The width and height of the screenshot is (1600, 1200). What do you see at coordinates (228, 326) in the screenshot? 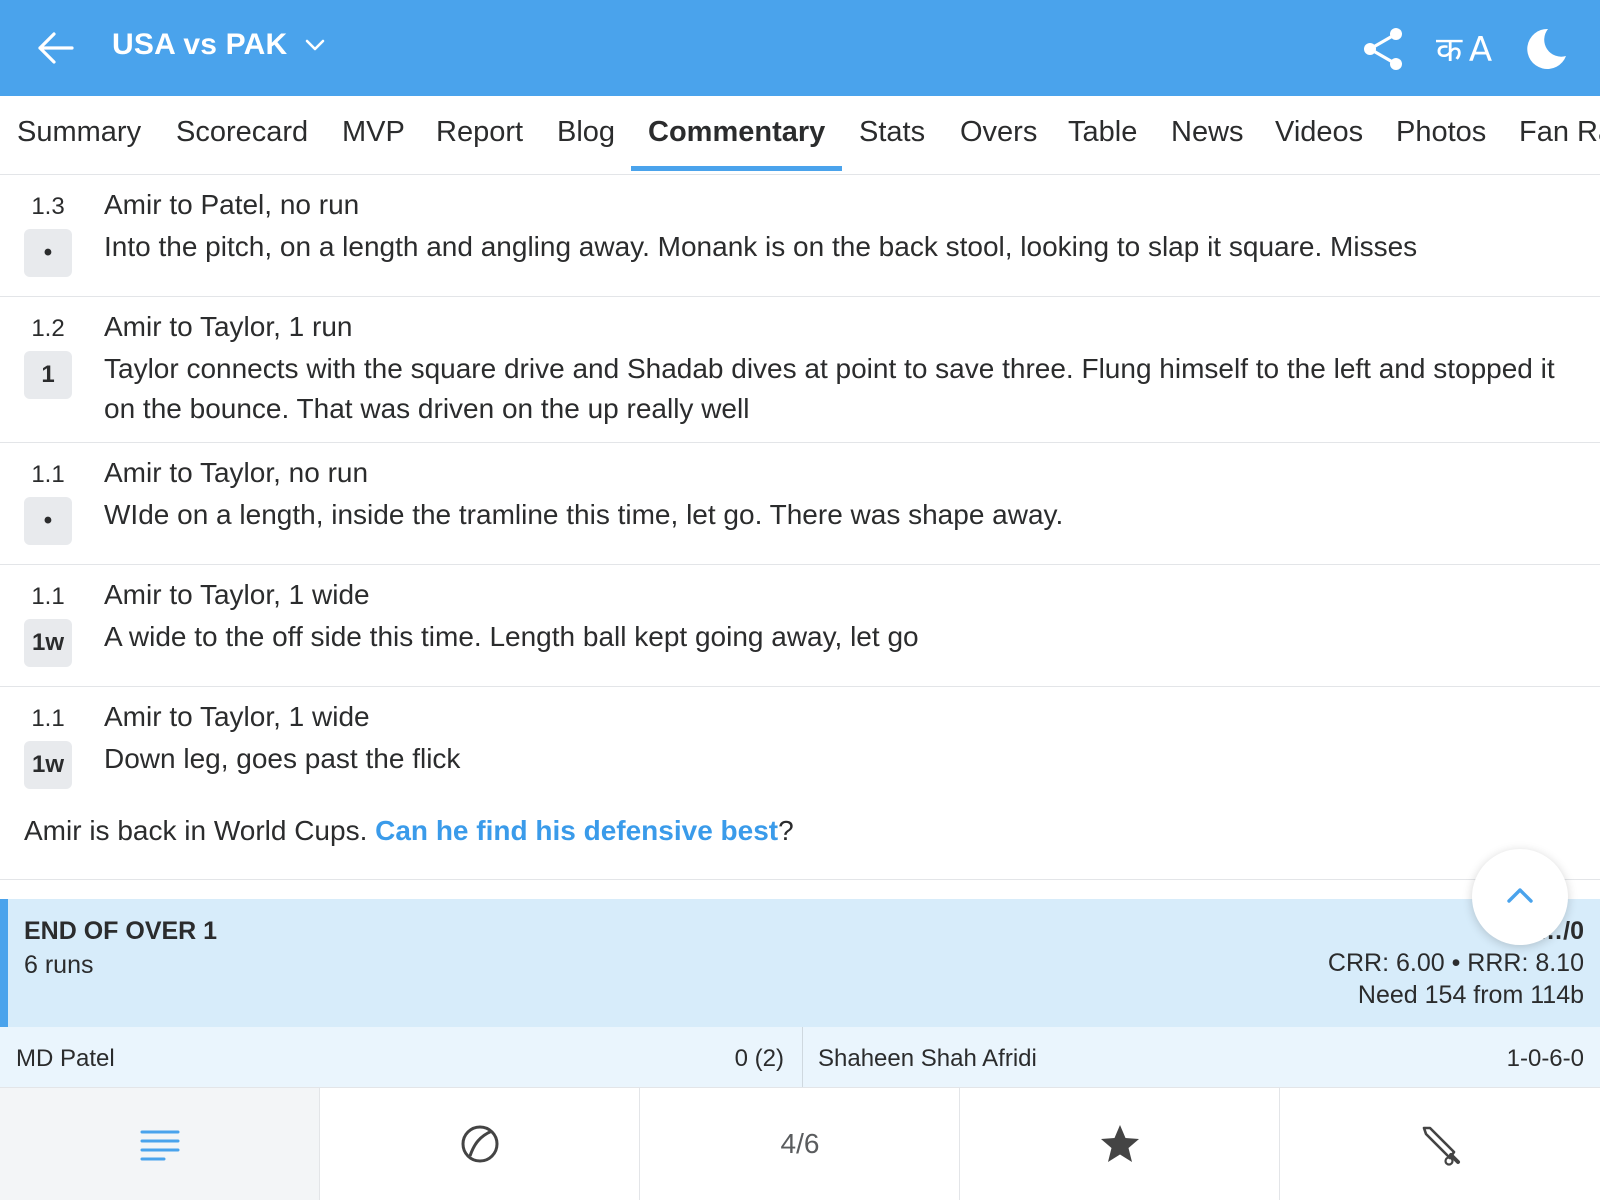
I see `ball-headline: Amir to Taylor, 1 run` at bounding box center [228, 326].